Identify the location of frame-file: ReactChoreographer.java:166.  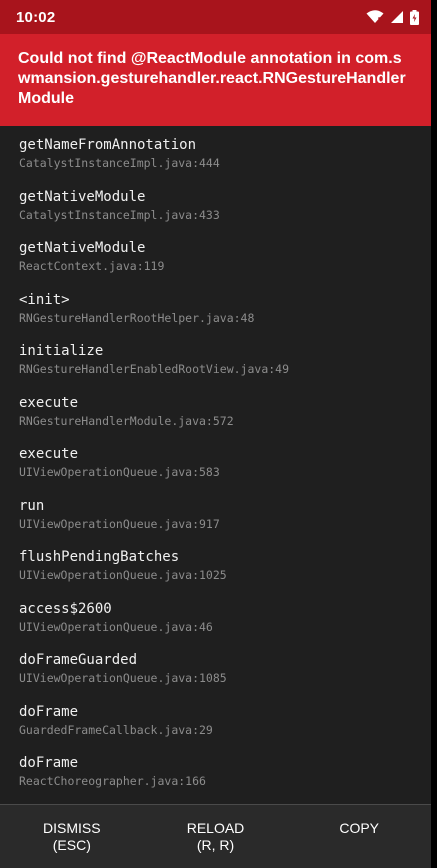
(112, 781).